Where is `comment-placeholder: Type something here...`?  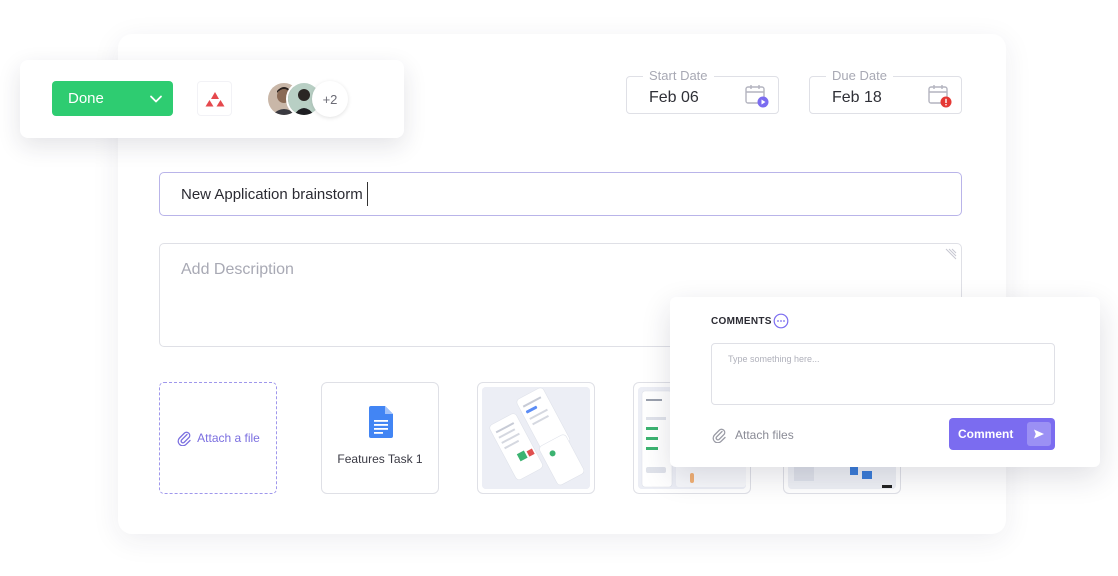
comment-placeholder: Type something here... is located at coordinates (774, 359).